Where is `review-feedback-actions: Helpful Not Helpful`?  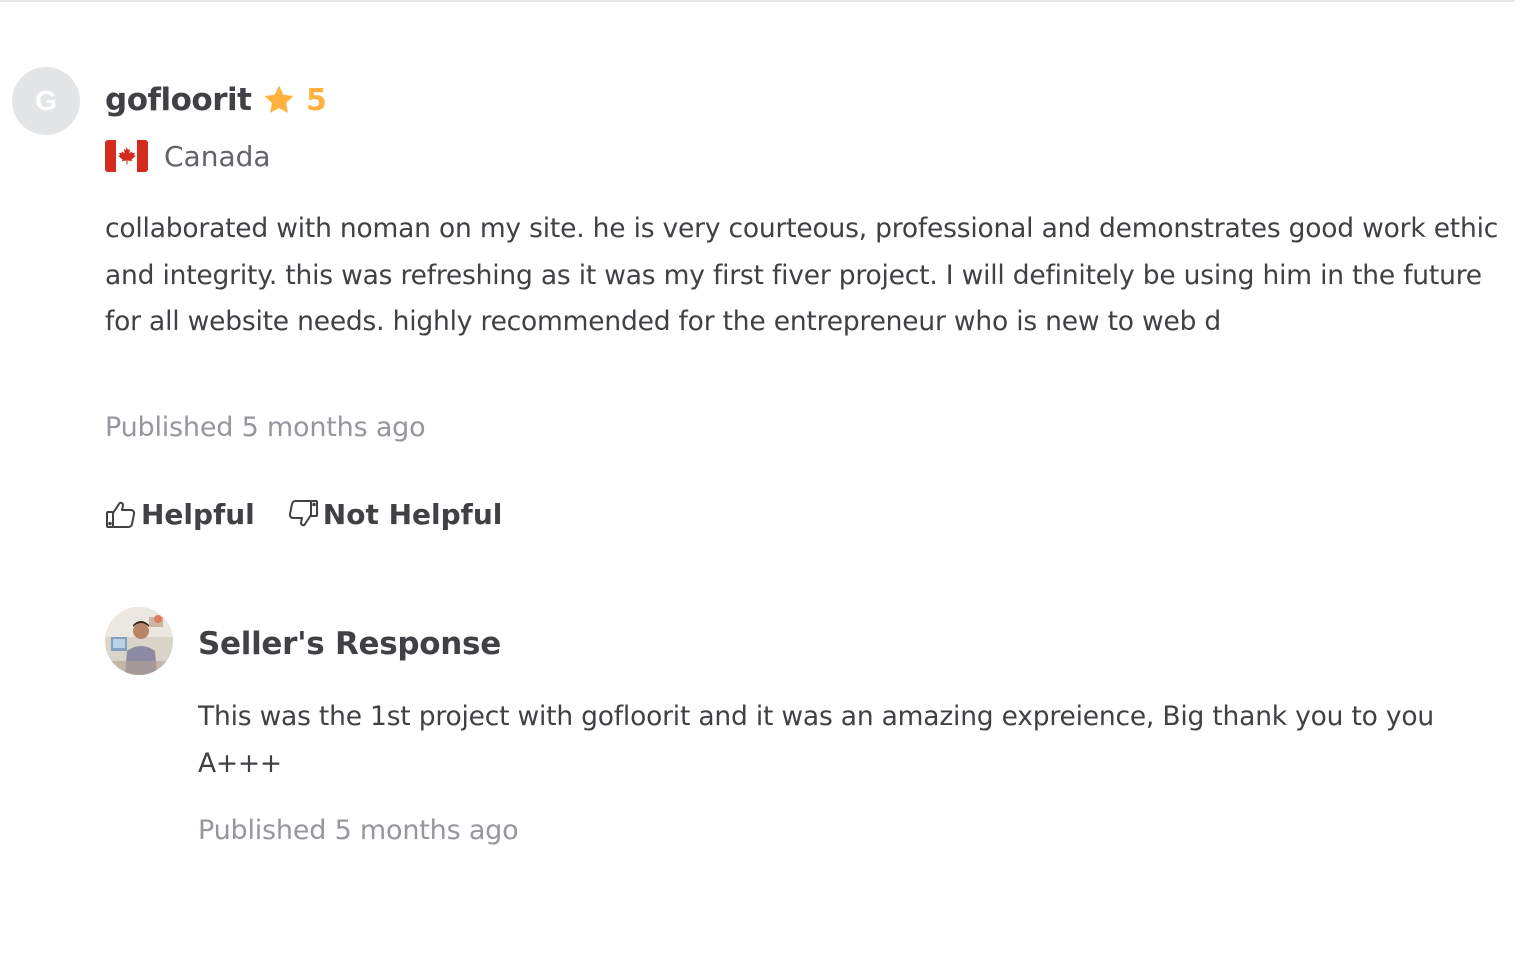
review-feedback-actions: Helpful Not Helpful is located at coordinates (303, 514).